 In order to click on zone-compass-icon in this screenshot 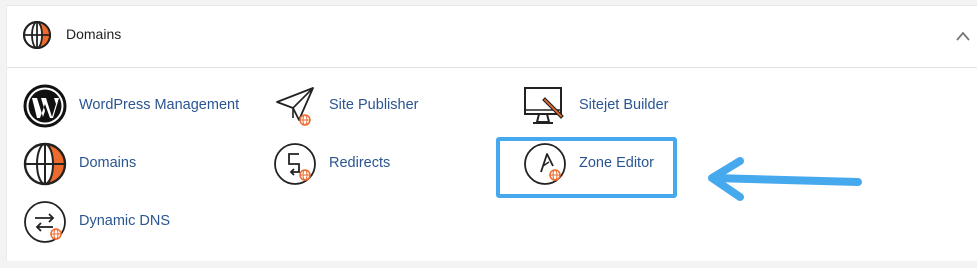, I will do `click(545, 164)`.